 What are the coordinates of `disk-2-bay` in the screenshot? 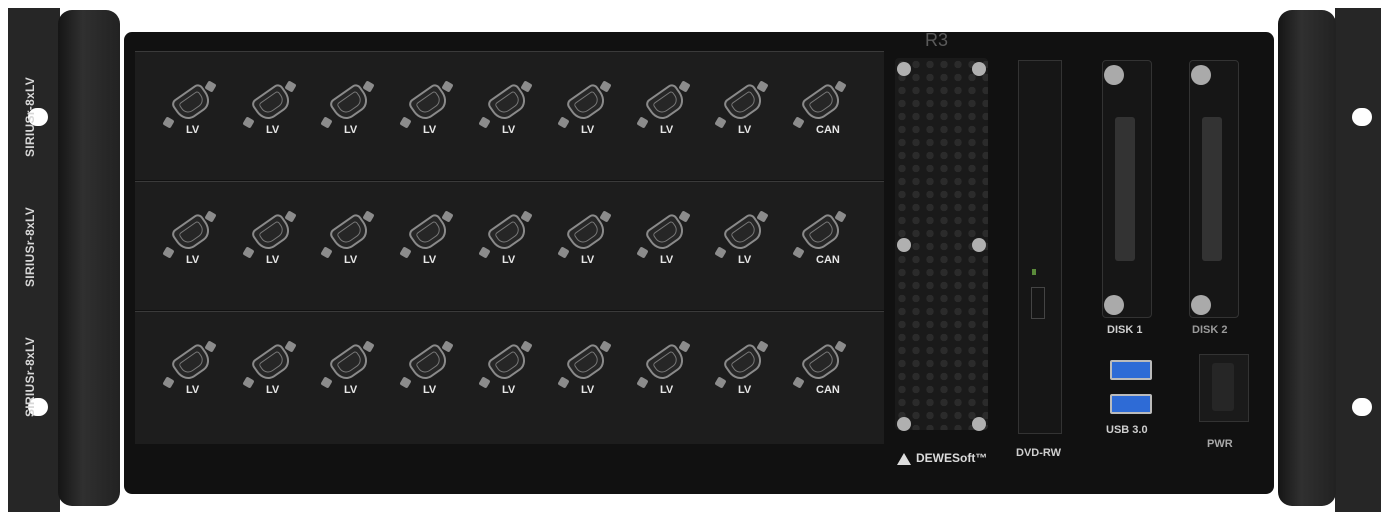 It's located at (1214, 189).